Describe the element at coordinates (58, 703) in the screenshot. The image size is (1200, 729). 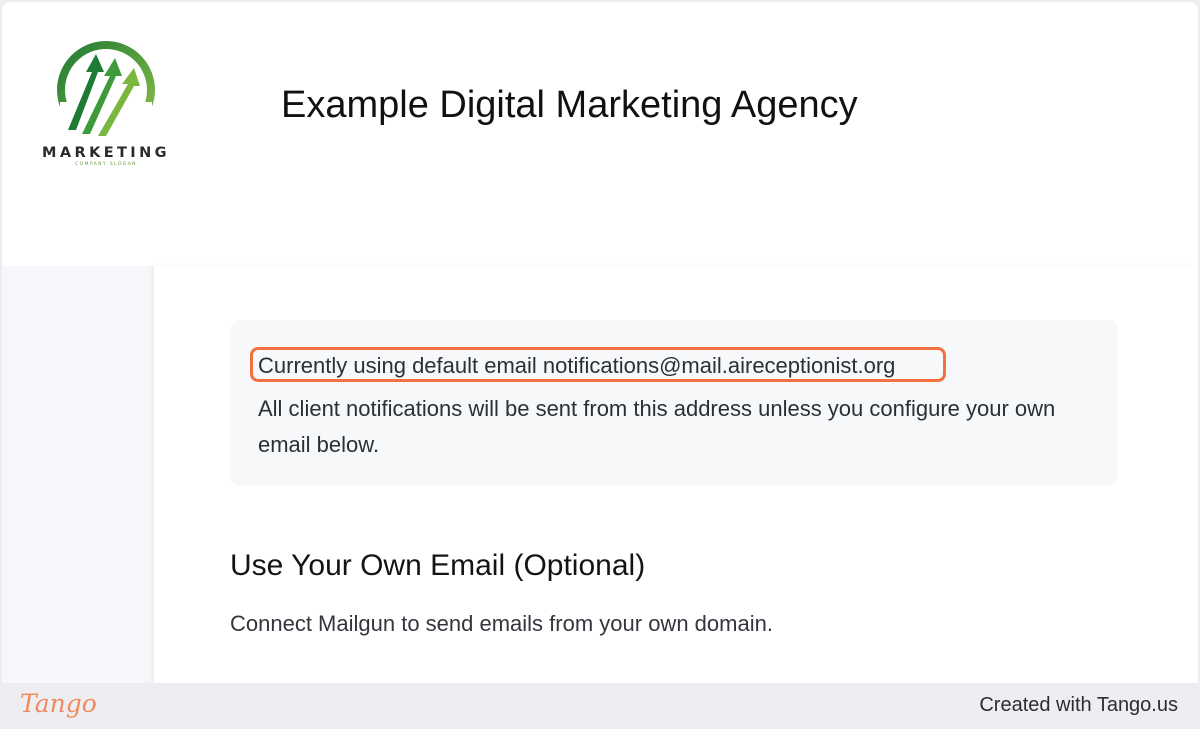
I see `tango-logo: Tango` at that location.